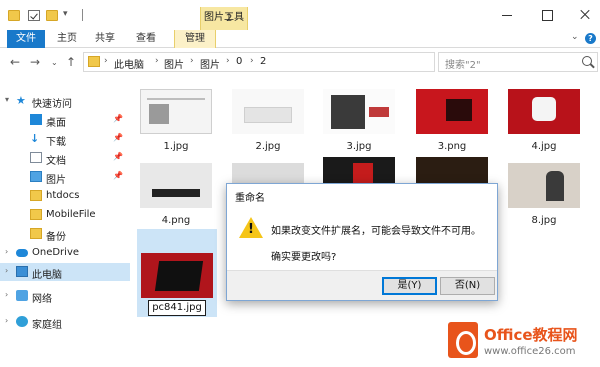  I want to click on file-item: 3.jpg, so click(359, 122).